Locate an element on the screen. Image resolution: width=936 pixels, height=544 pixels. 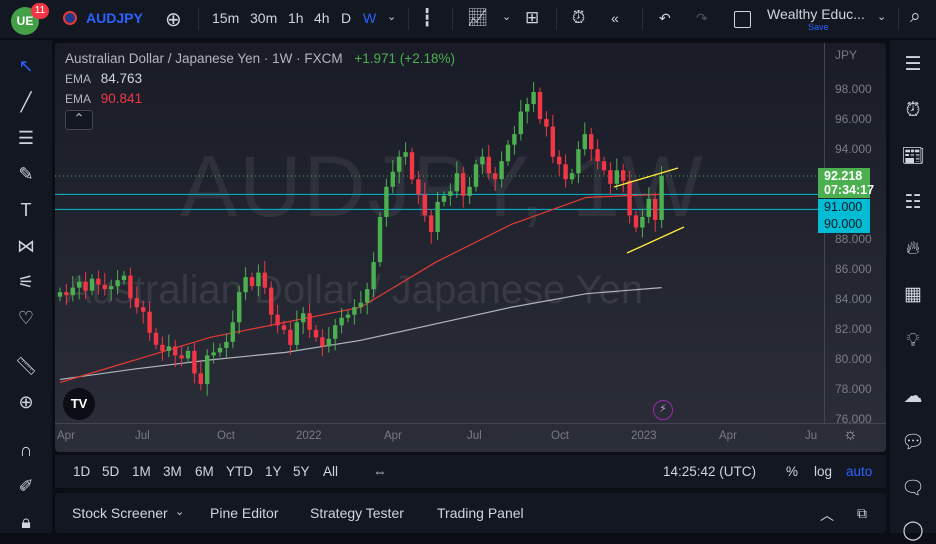
range-all: All is located at coordinates (330, 471).